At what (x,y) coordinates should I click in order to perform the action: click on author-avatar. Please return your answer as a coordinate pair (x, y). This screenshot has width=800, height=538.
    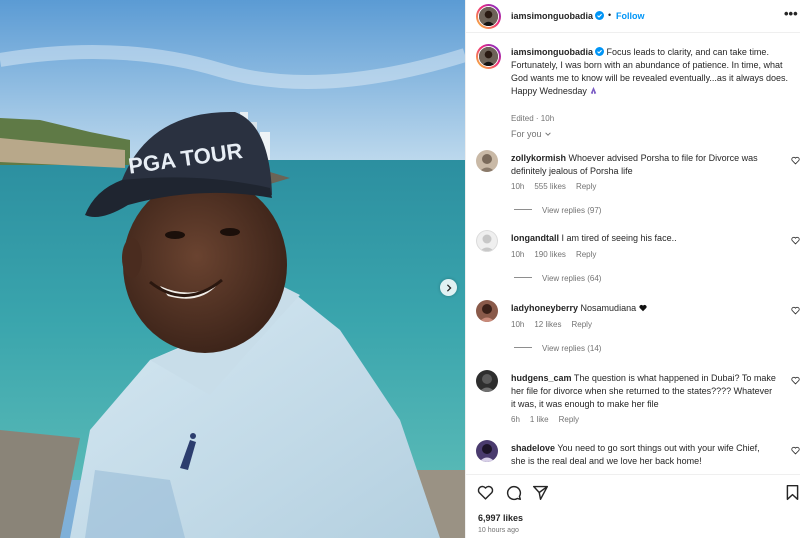
    Looking at the image, I should click on (488, 16).